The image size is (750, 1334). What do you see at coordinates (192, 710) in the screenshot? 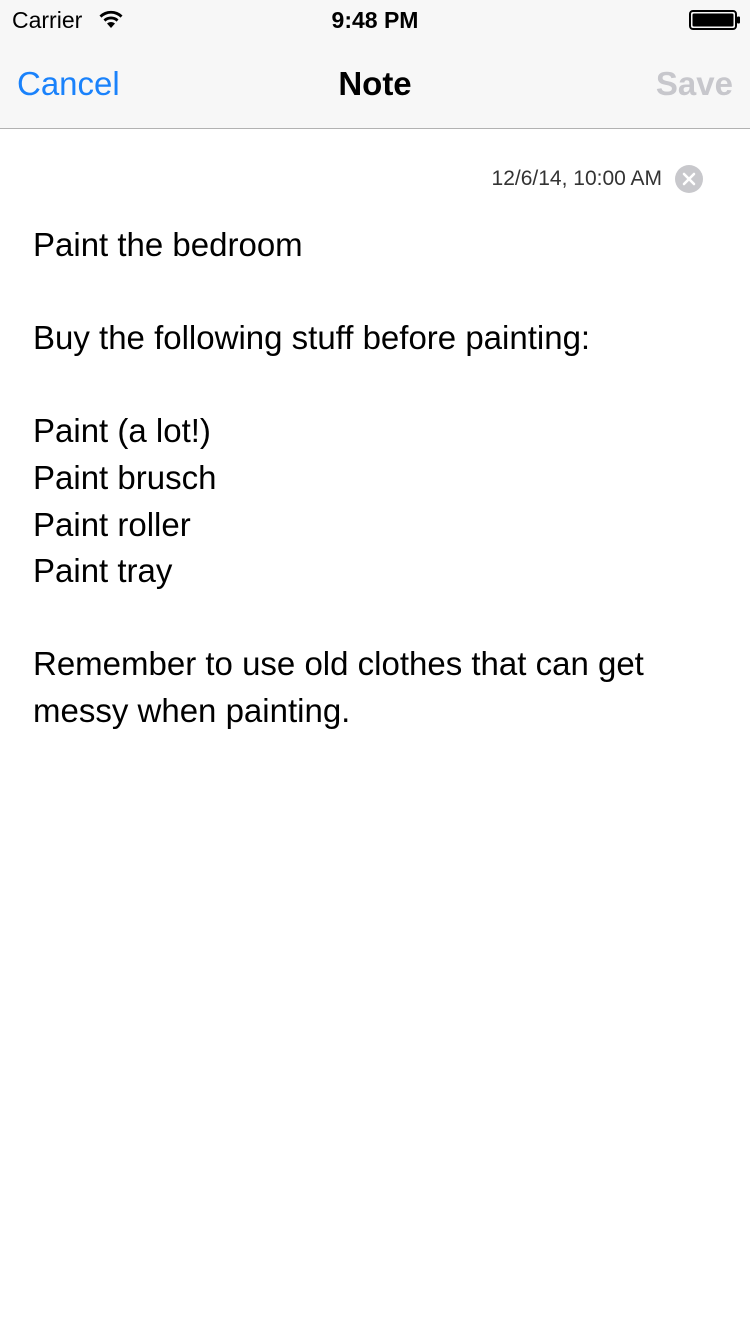
I see `note-line: messy when painting.` at bounding box center [192, 710].